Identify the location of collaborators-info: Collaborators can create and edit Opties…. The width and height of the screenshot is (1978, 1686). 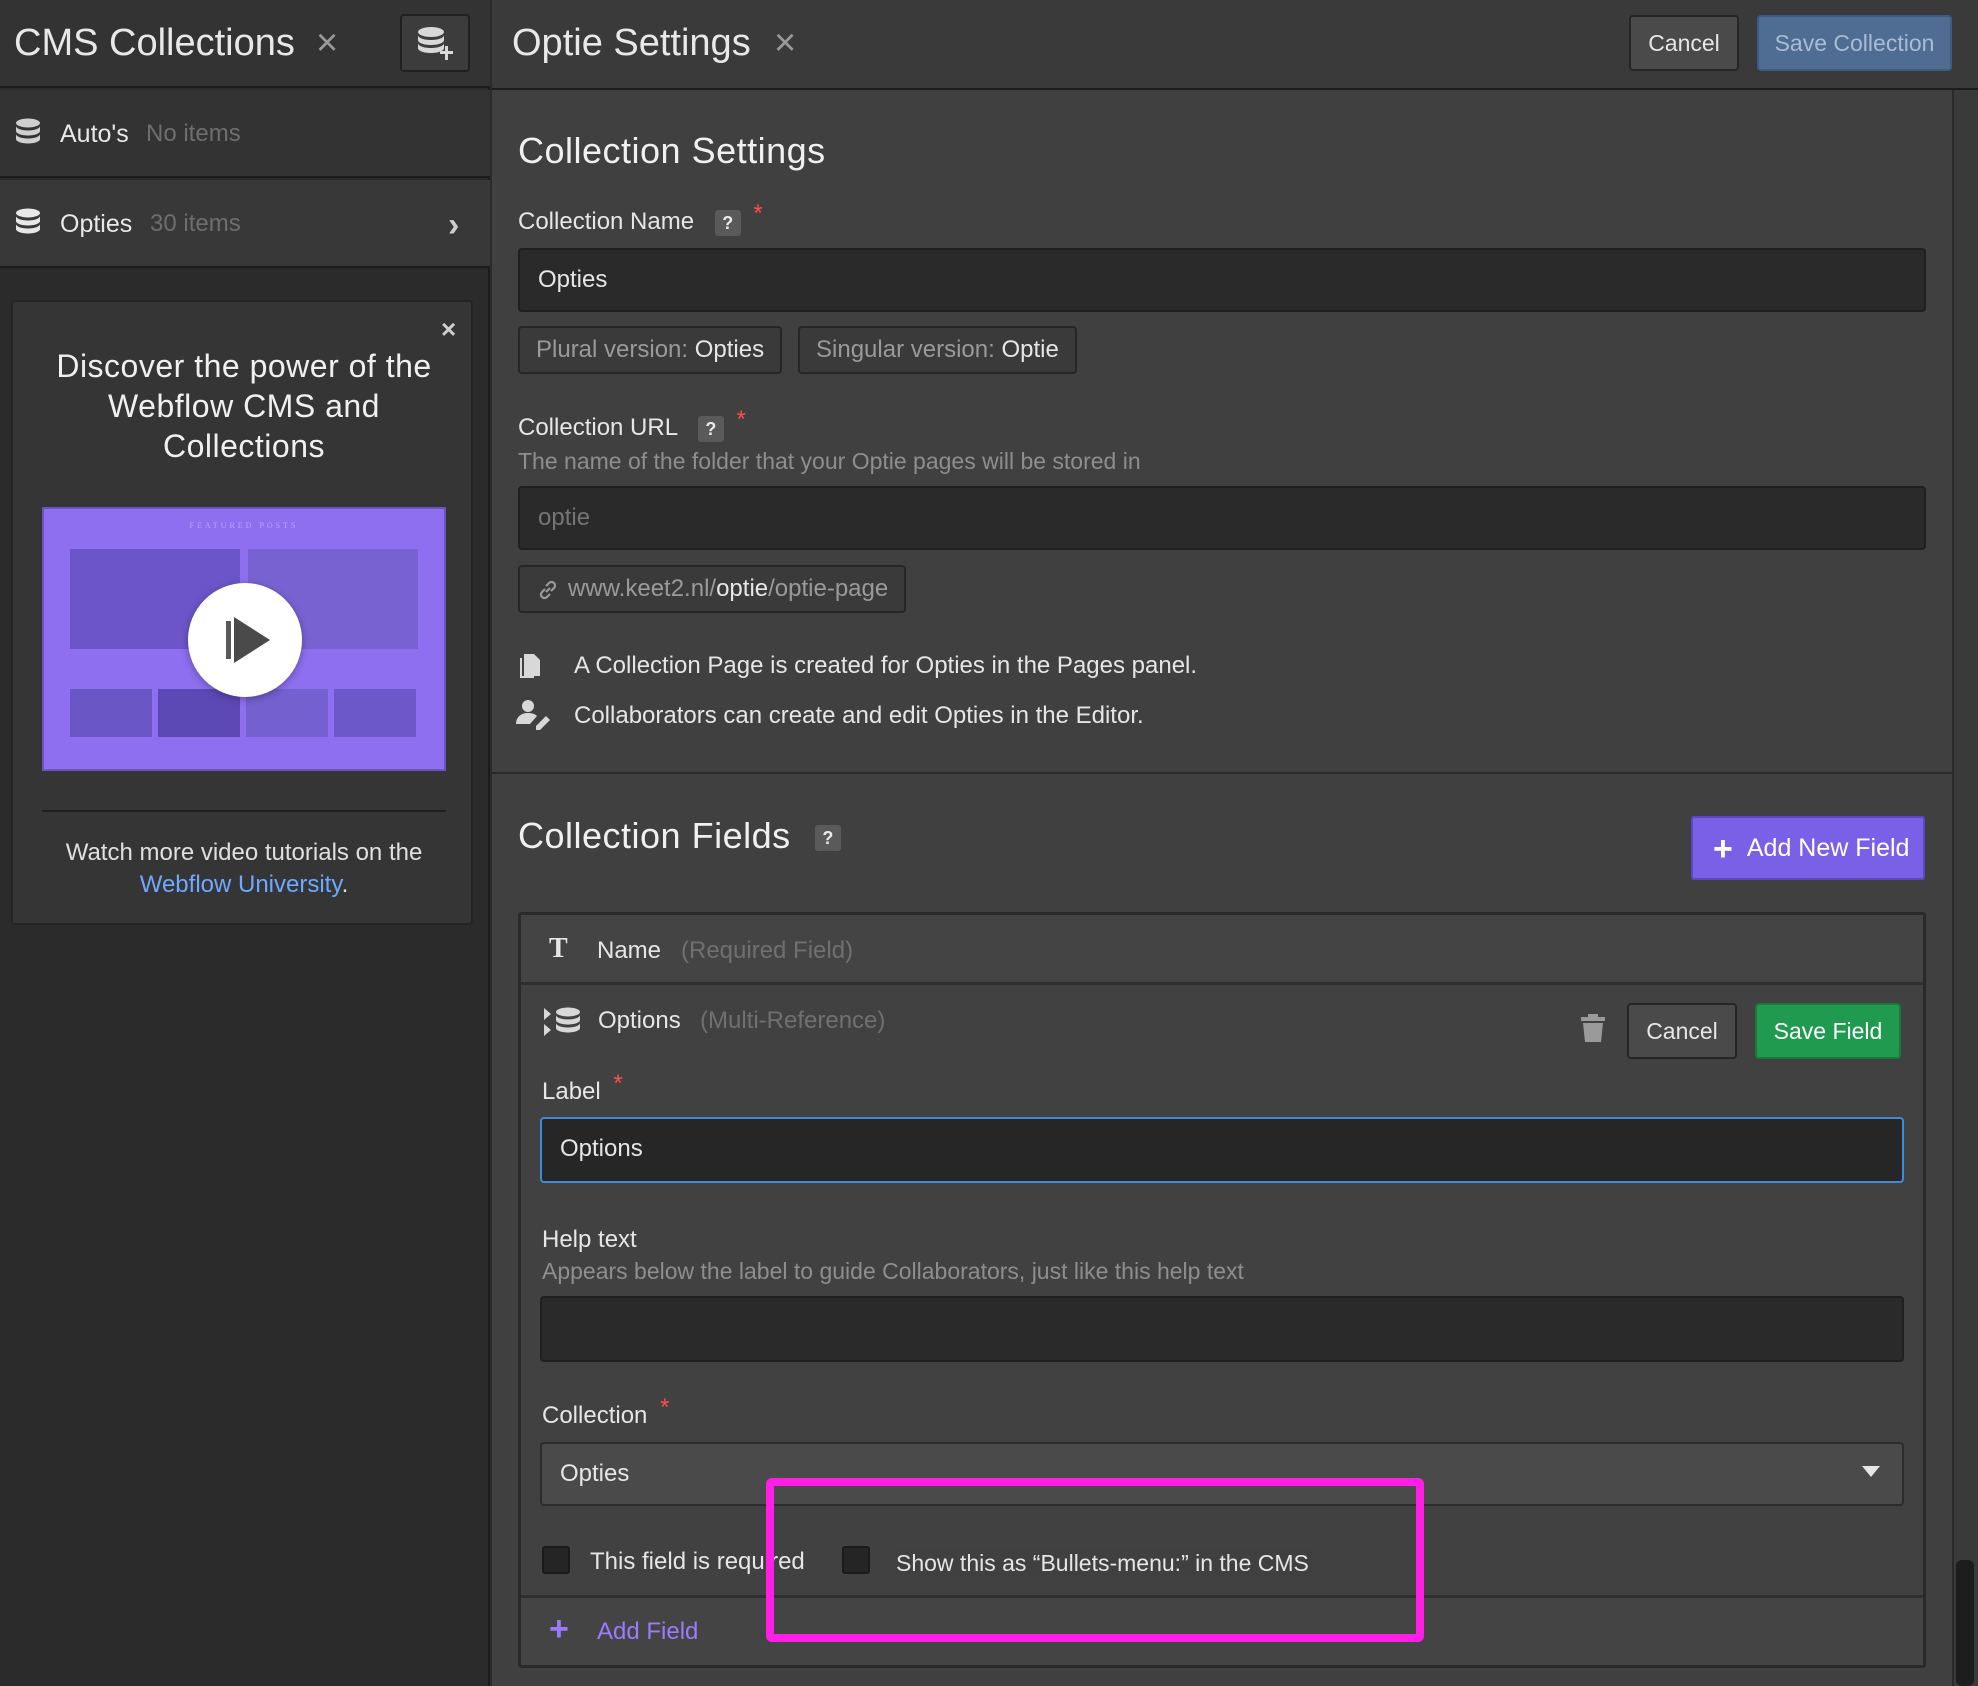
(859, 715).